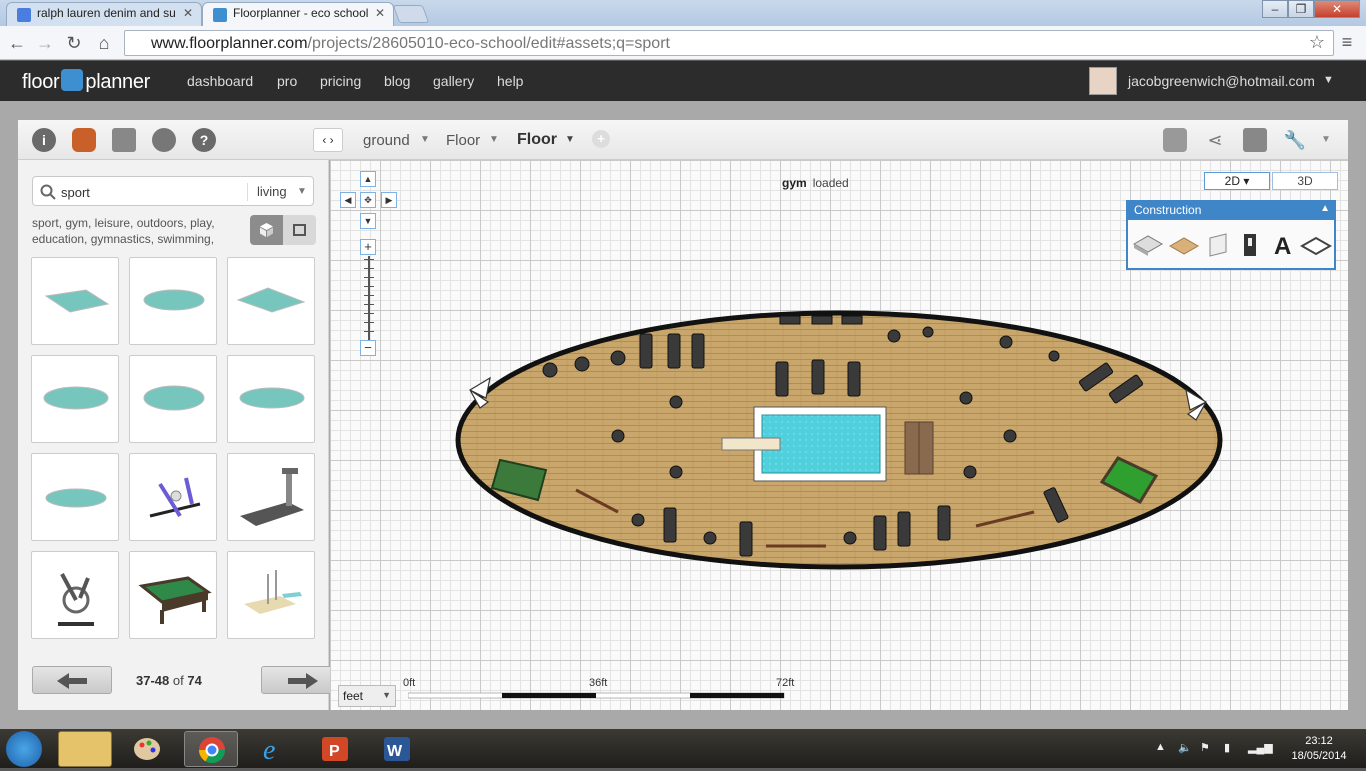 The width and height of the screenshot is (1366, 771). Describe the element at coordinates (173, 191) in the screenshot. I see `asset-search-box: sport living ▼` at that location.